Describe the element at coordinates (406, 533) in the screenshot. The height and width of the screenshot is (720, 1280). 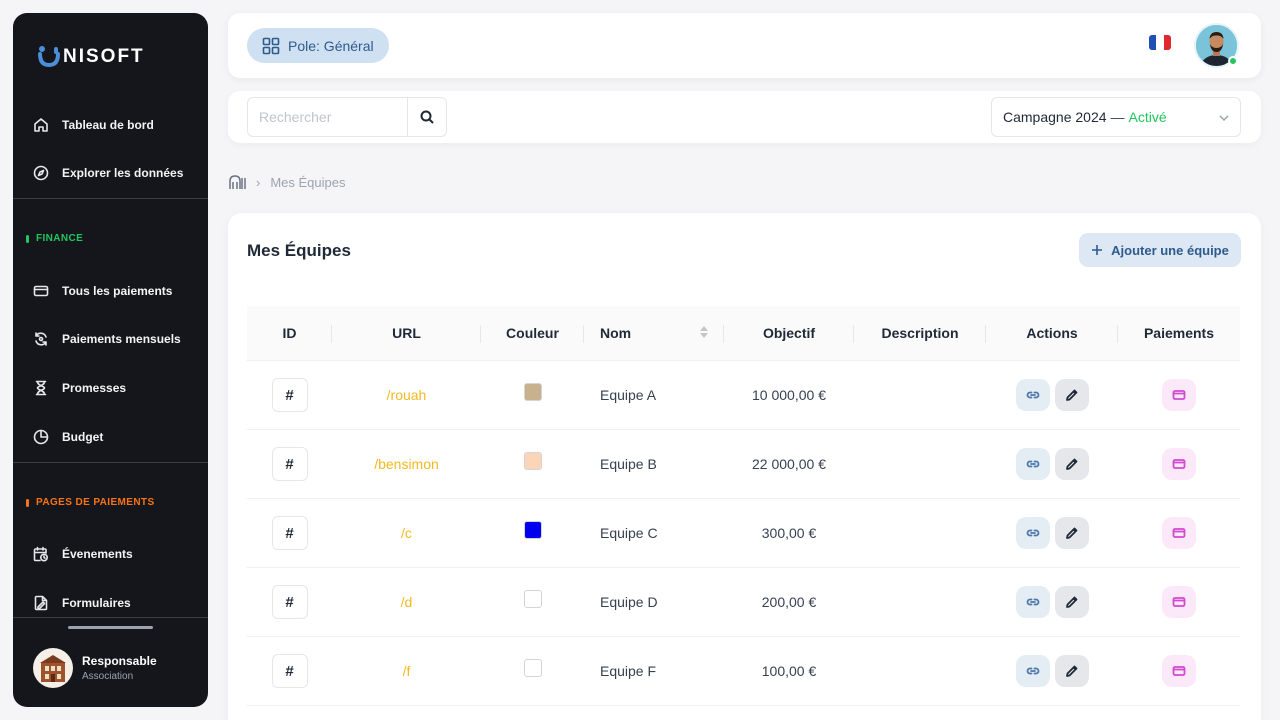
I see `team-url-link: /c` at that location.